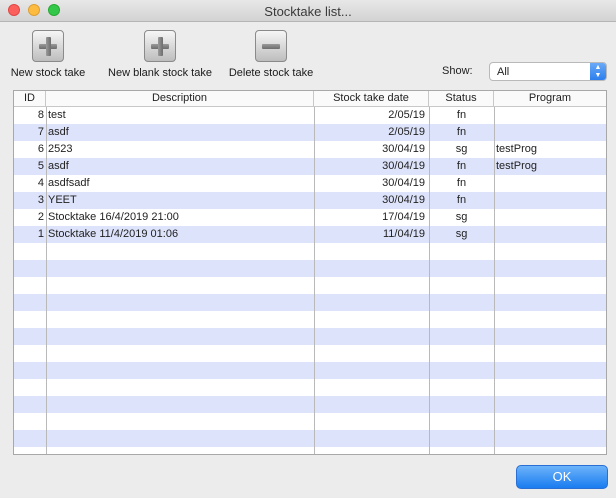 This screenshot has height=498, width=616. What do you see at coordinates (60, 149) in the screenshot?
I see `cell-description: 2523` at bounding box center [60, 149].